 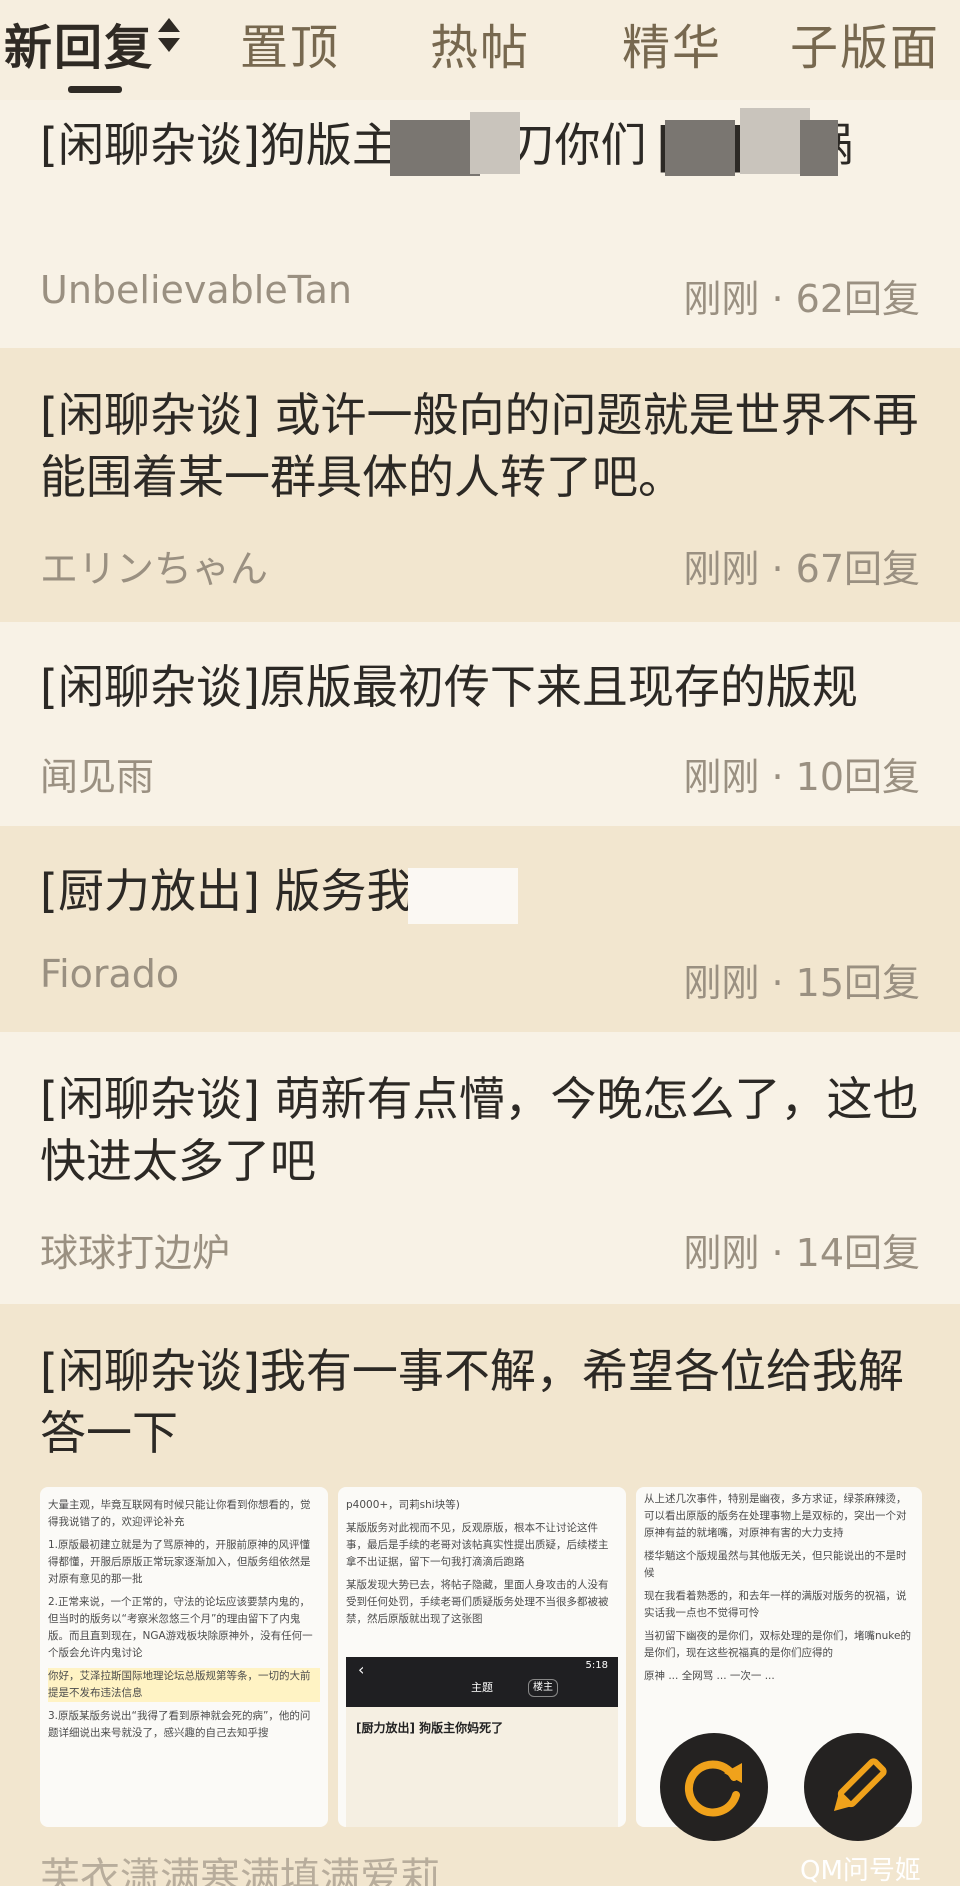 I want to click on thread-meta: 刚刚 · 62回复, so click(x=801, y=299).